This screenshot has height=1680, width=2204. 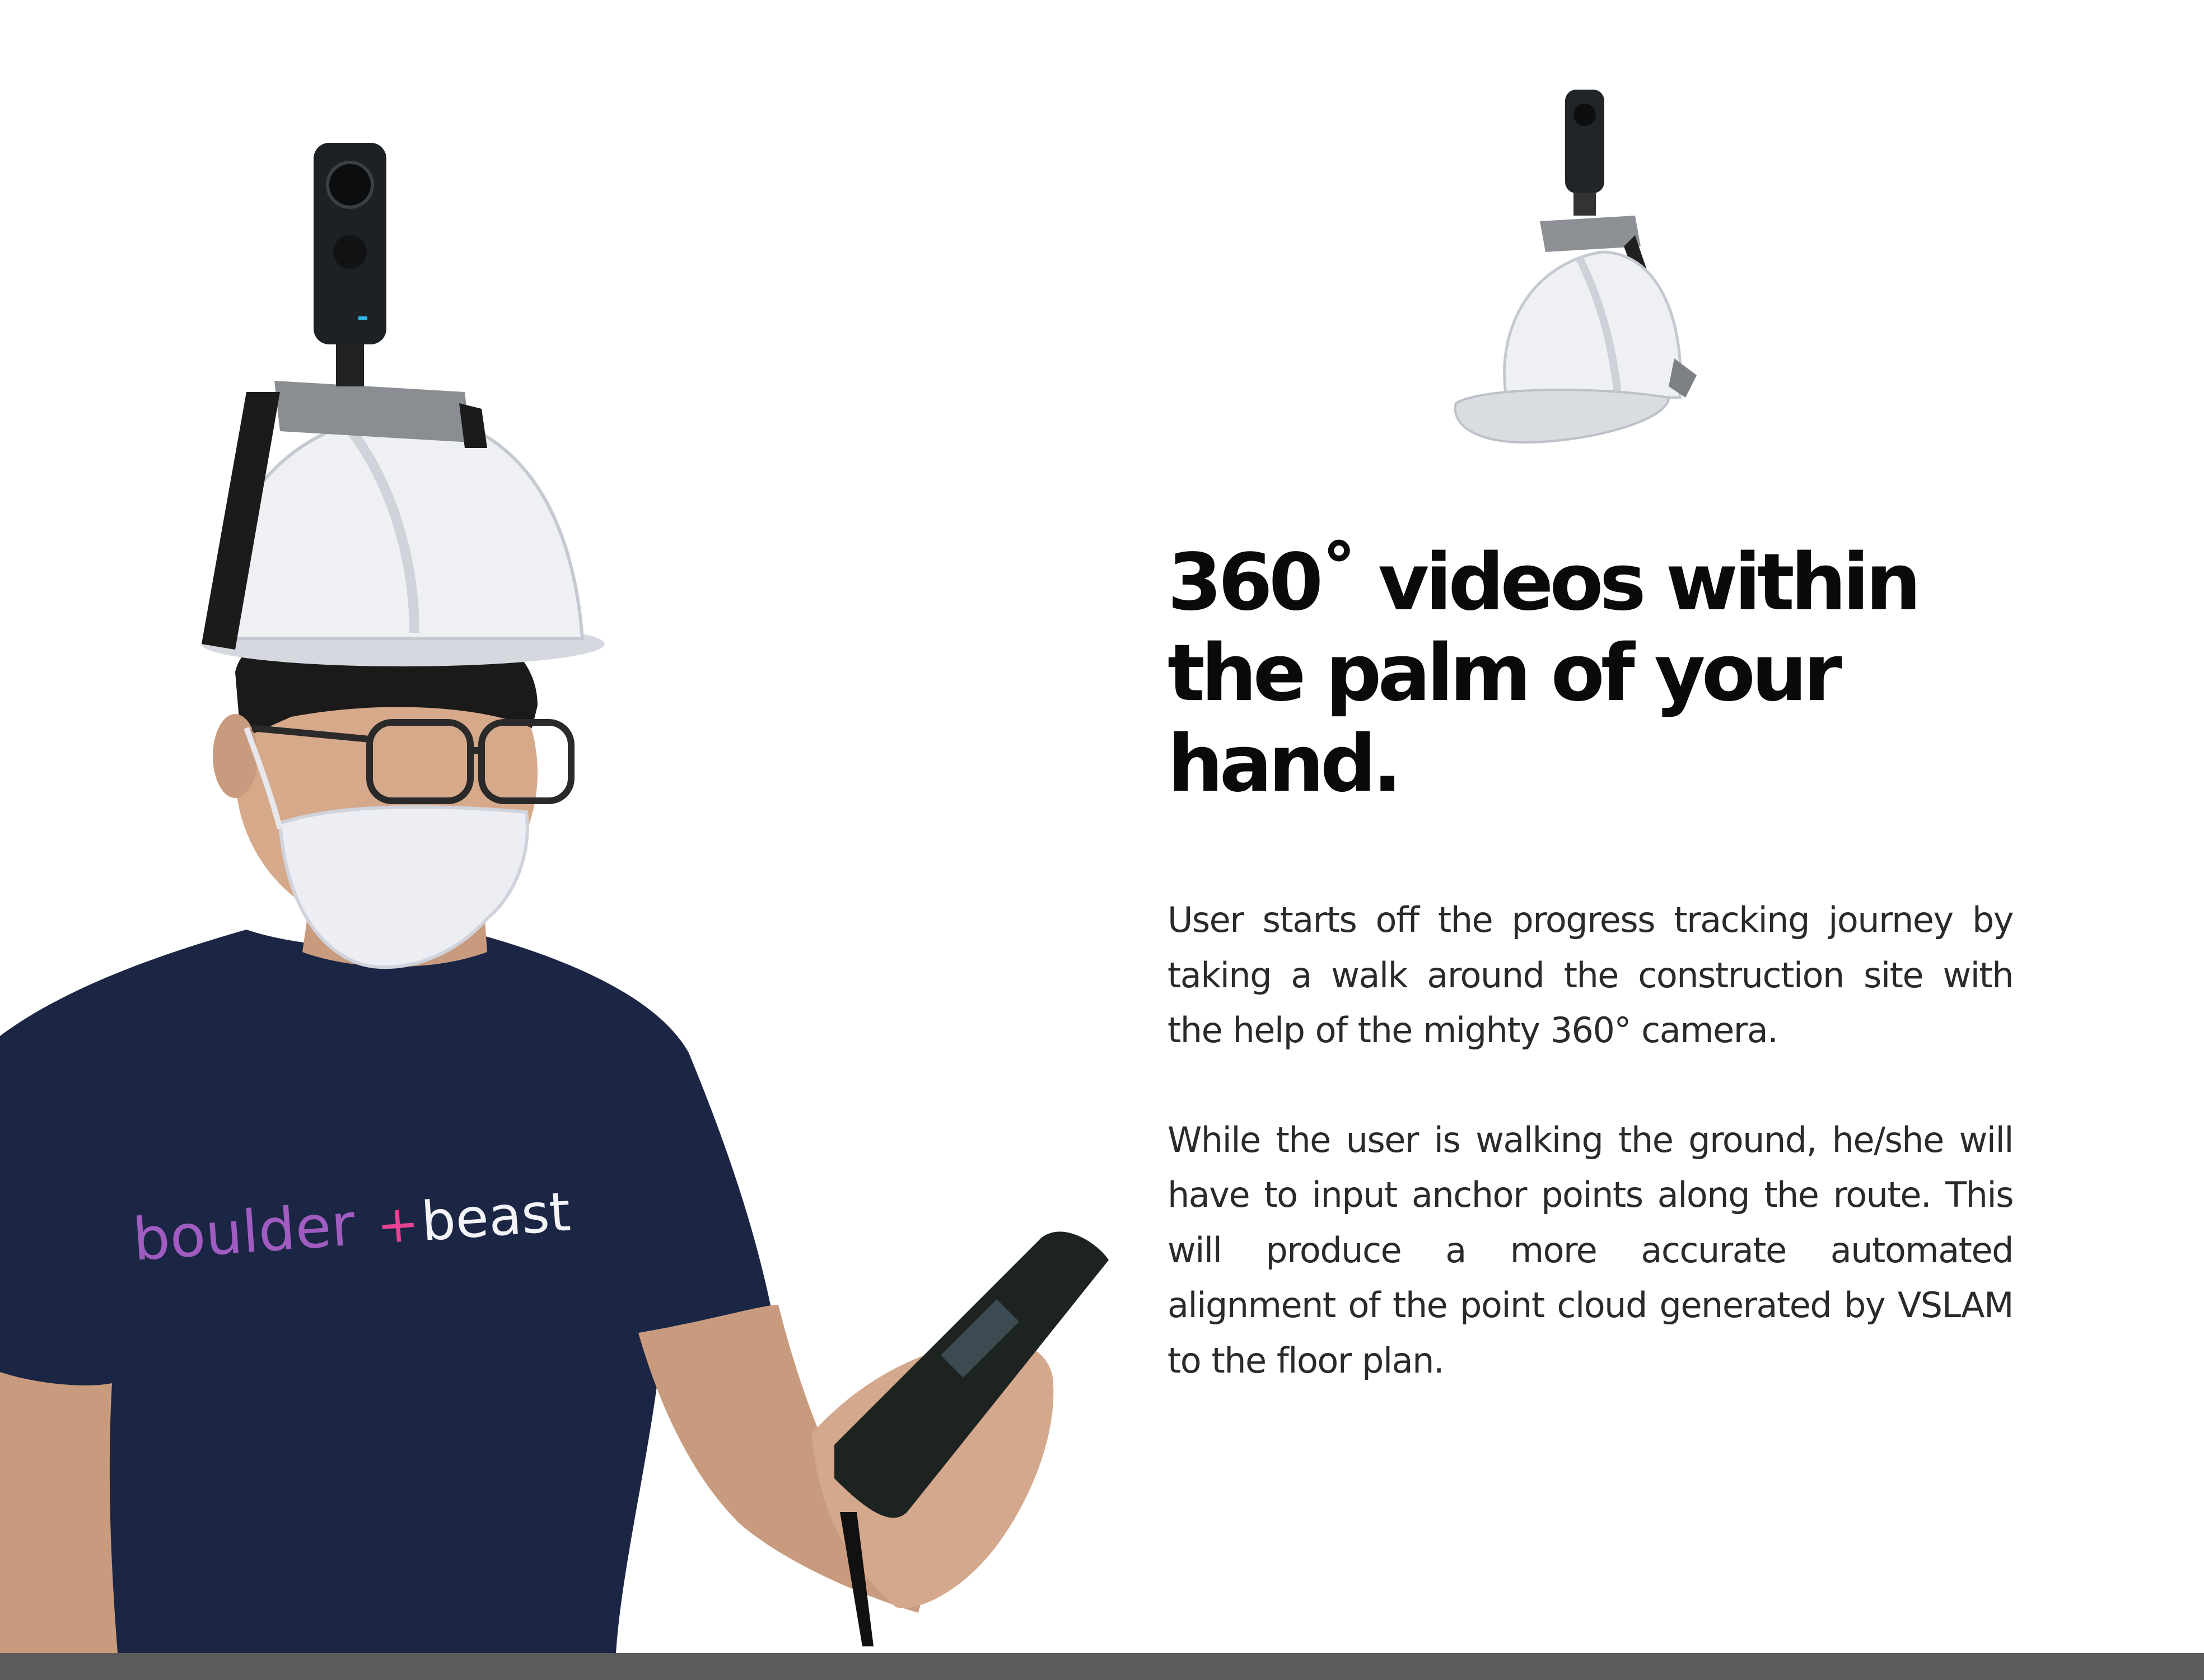 What do you see at coordinates (398, 1225) in the screenshot?
I see `shirt-logo-plus: +` at bounding box center [398, 1225].